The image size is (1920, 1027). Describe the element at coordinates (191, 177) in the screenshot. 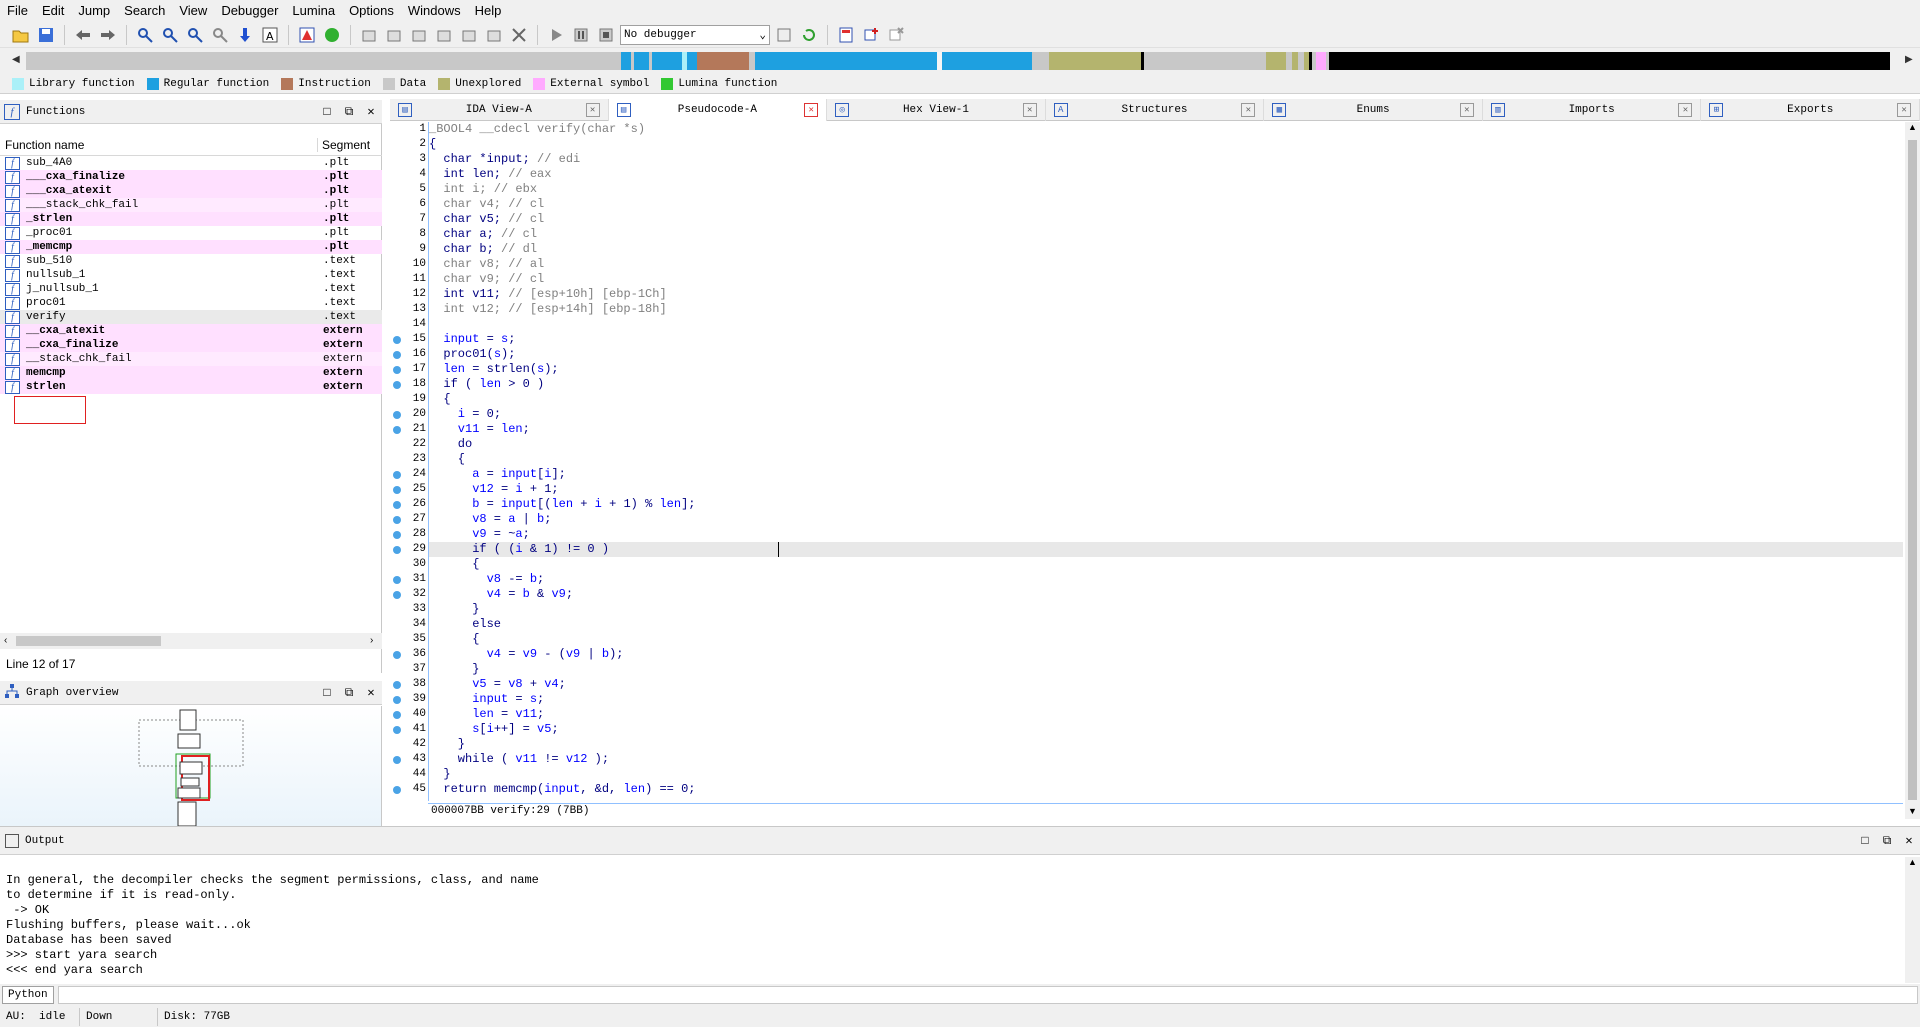

I see `function-row: f ___cxa_finalize .plt` at that location.